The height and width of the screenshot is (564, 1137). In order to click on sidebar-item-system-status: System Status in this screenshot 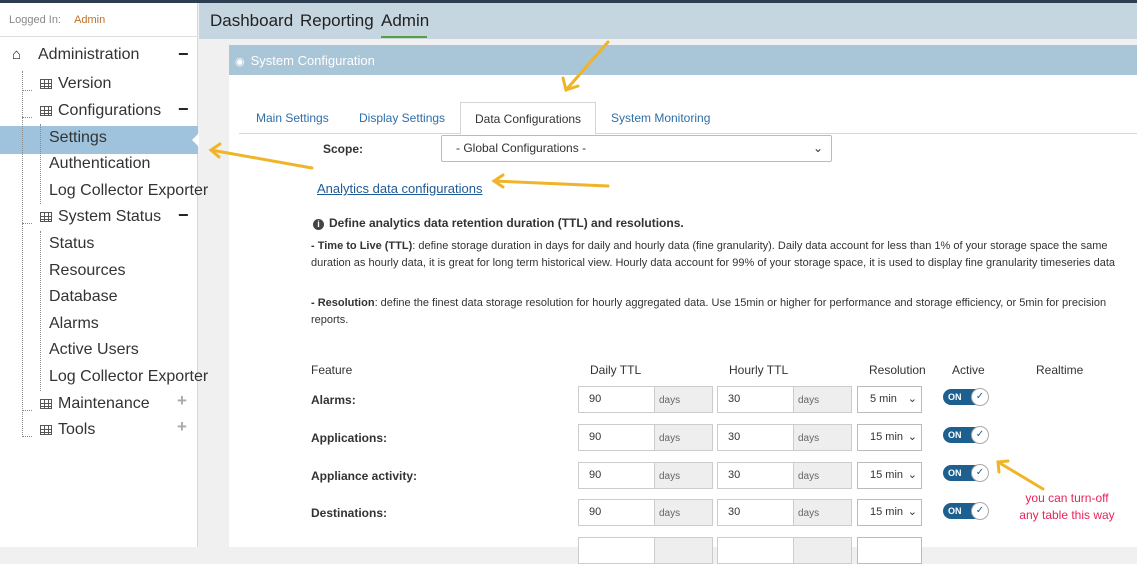, I will do `click(100, 217)`.